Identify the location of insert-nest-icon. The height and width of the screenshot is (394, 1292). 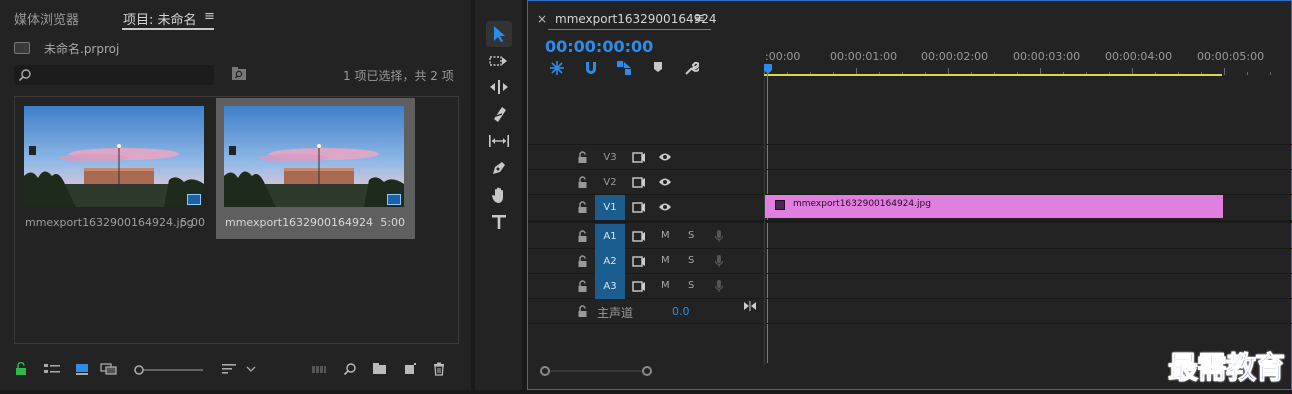
(557, 68).